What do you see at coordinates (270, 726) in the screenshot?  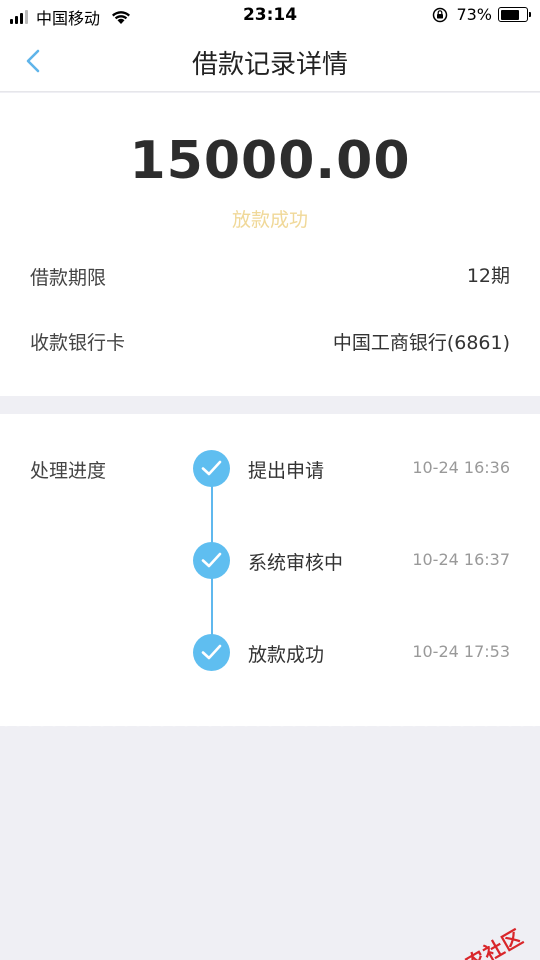 I see `wavy-edge-divider` at bounding box center [270, 726].